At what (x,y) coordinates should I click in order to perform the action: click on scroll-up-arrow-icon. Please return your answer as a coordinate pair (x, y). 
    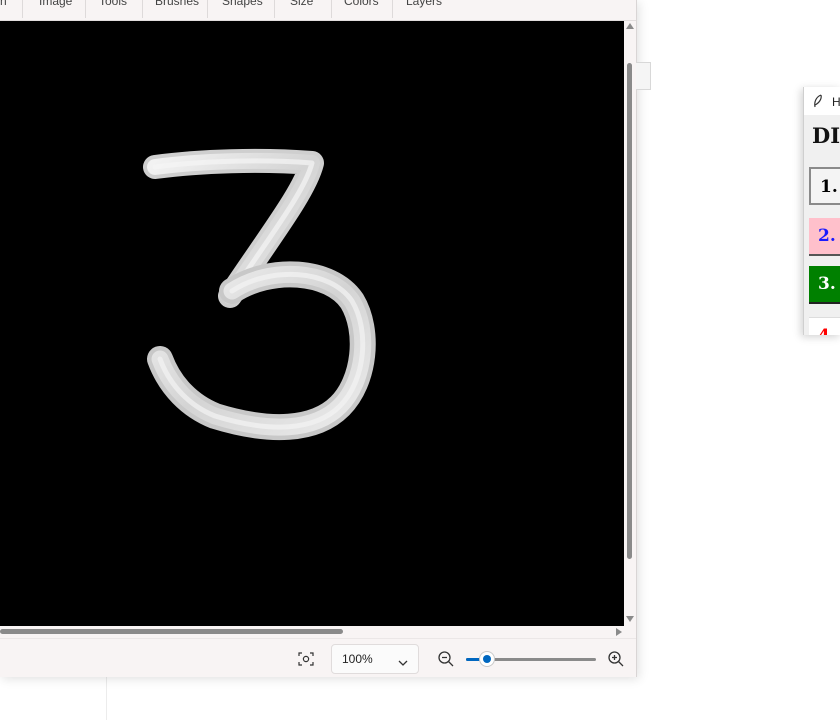
    Looking at the image, I should click on (630, 26).